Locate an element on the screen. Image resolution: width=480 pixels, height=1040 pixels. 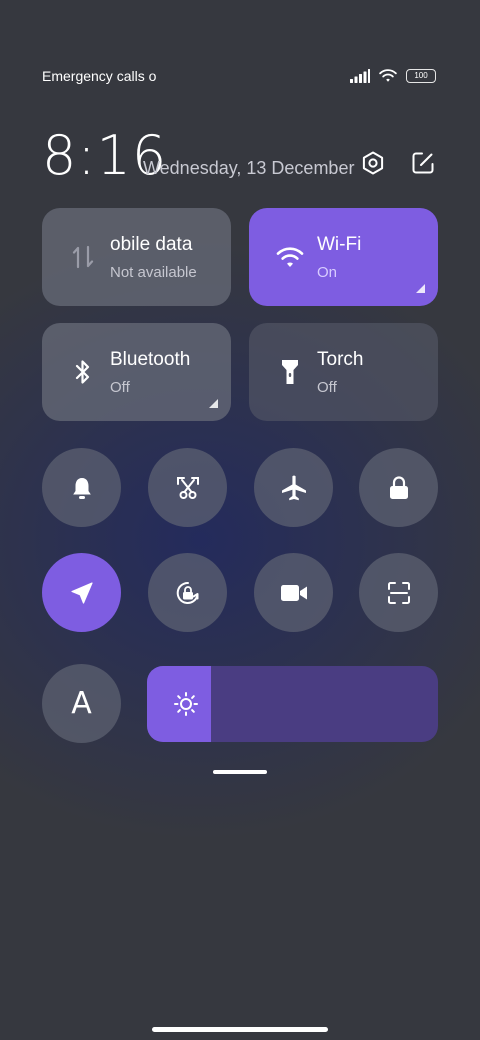
location-toggle is located at coordinates (81, 592).